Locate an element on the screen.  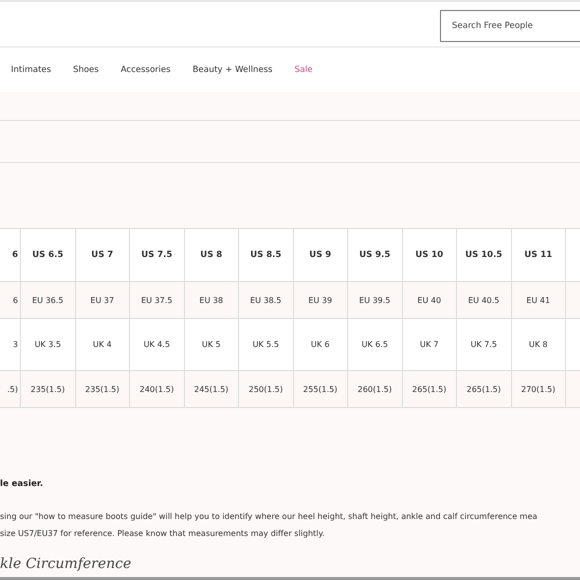
paragraph-line: sing our "how to measure boots guide" will help you to identify where our heel height, shaft height, ankle and calf circumference mea is located at coordinates (269, 517).